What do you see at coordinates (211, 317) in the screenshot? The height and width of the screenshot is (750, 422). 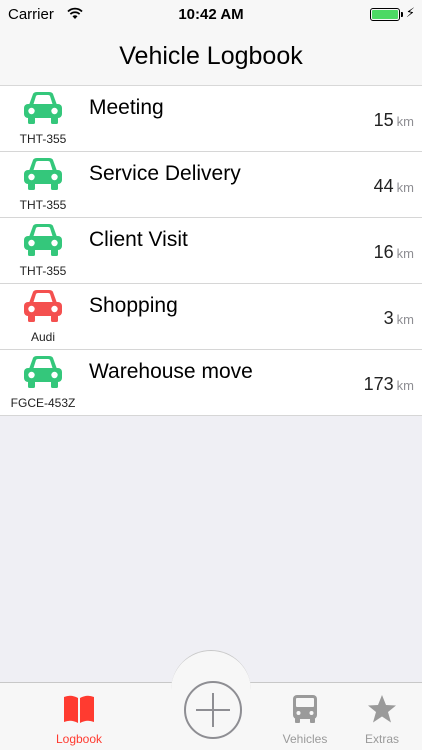 I see `trip-row: Audi Shopping 3 km` at bounding box center [211, 317].